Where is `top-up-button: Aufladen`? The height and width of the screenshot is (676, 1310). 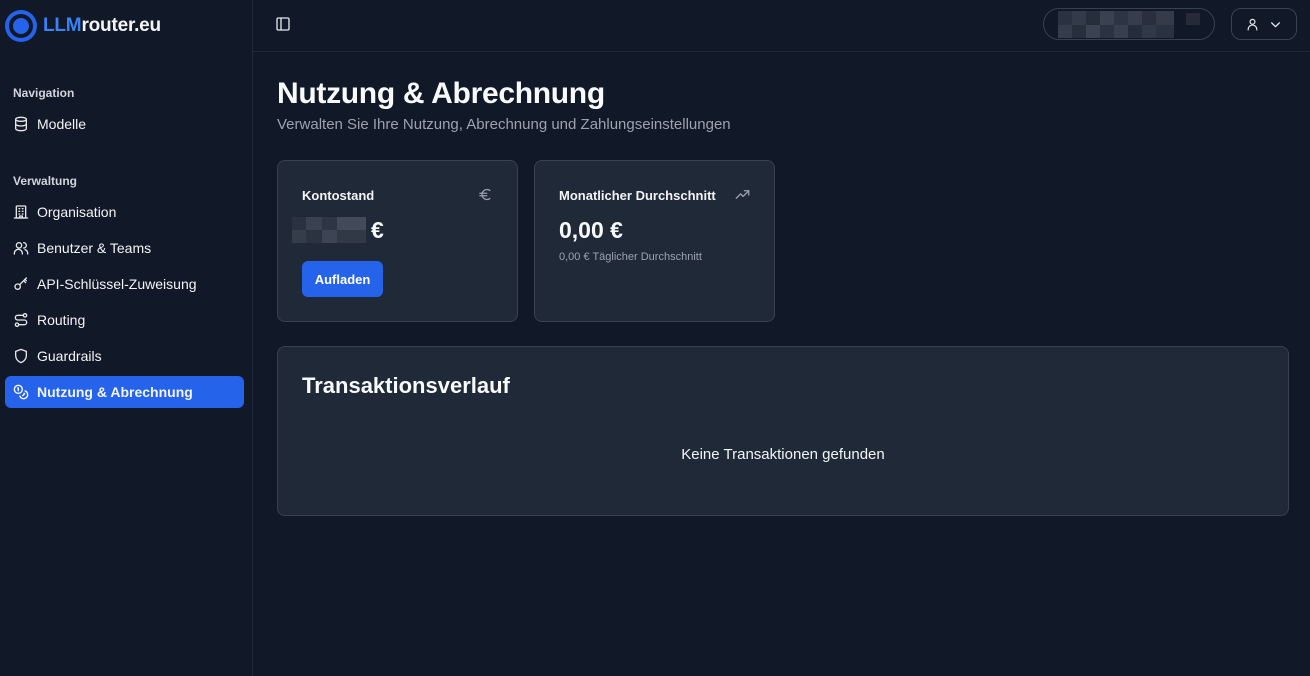
top-up-button: Aufladen is located at coordinates (342, 279).